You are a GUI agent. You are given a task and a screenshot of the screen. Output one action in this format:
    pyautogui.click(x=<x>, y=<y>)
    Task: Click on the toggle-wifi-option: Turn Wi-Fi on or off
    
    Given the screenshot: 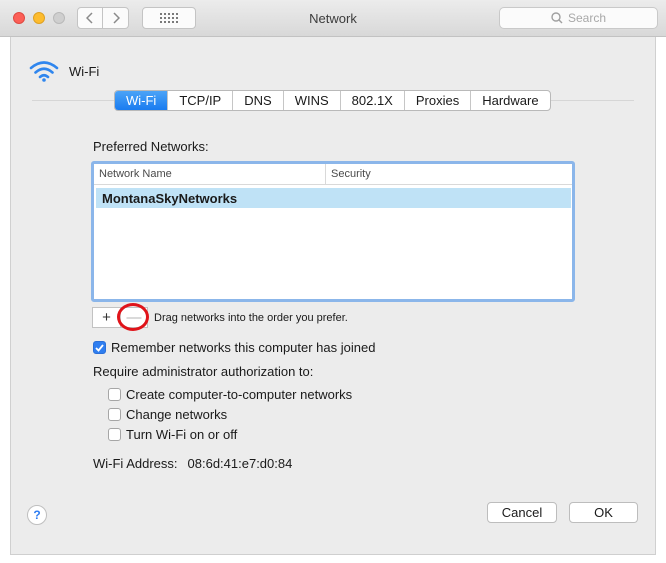 What is the action you would take?
    pyautogui.click(x=172, y=434)
    